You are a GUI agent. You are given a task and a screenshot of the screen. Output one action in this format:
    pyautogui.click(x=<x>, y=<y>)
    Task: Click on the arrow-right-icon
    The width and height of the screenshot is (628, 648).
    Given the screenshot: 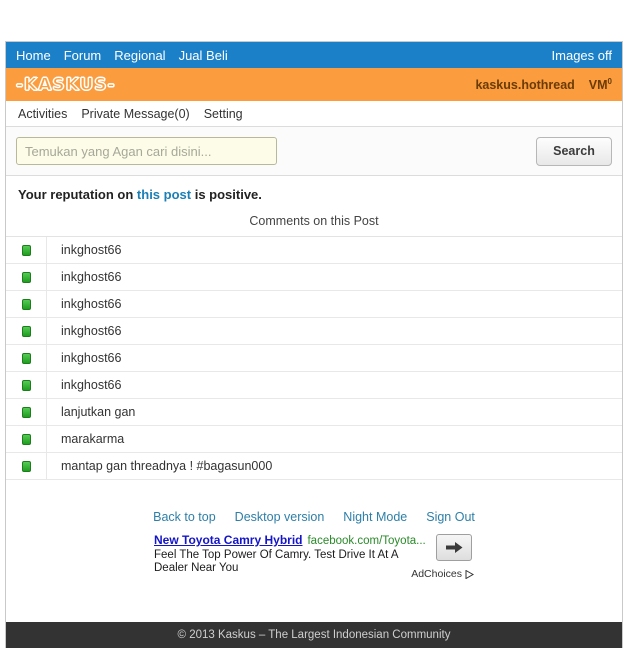 What is the action you would take?
    pyautogui.click(x=453, y=547)
    